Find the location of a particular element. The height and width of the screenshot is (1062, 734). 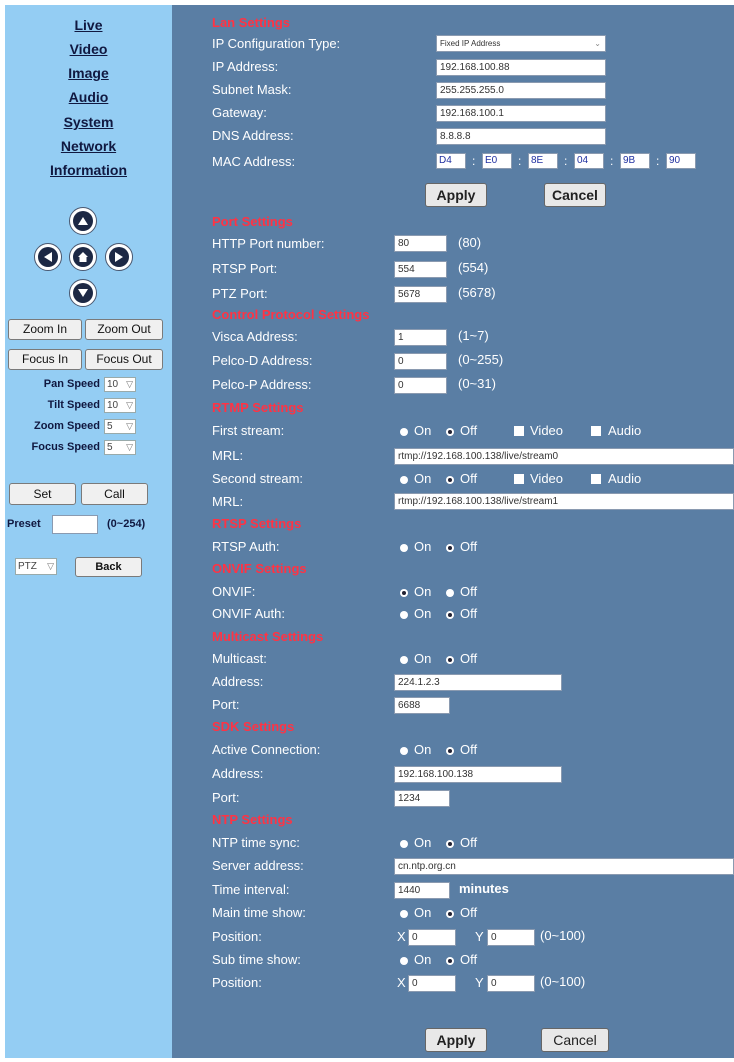

onvif-auth-on-radio is located at coordinates (404, 615).